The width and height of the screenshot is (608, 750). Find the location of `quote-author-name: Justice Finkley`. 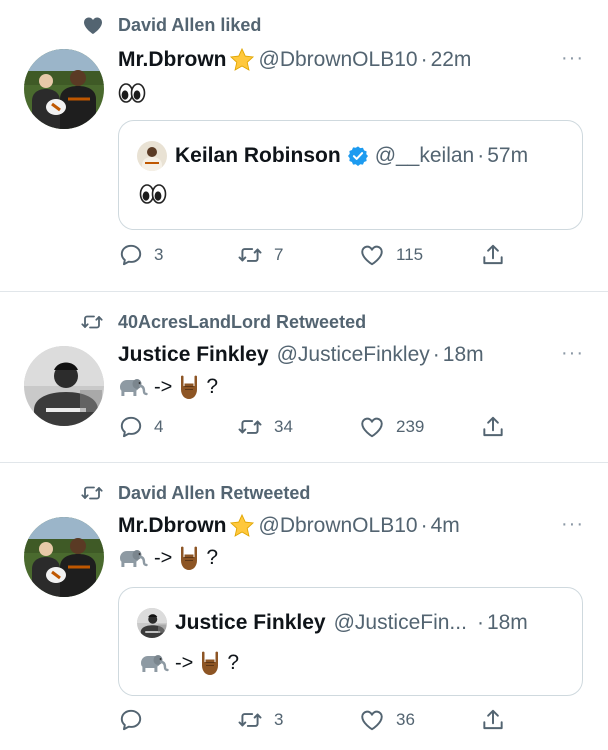

quote-author-name: Justice Finkley is located at coordinates (250, 622).